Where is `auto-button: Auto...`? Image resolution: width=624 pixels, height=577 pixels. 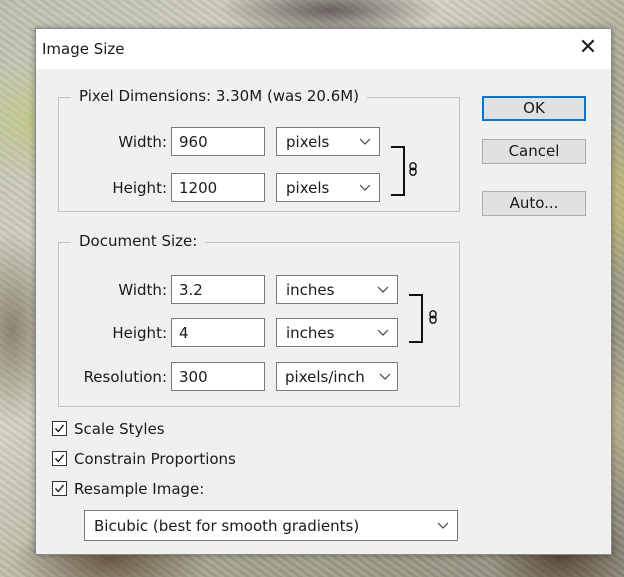 auto-button: Auto... is located at coordinates (534, 203).